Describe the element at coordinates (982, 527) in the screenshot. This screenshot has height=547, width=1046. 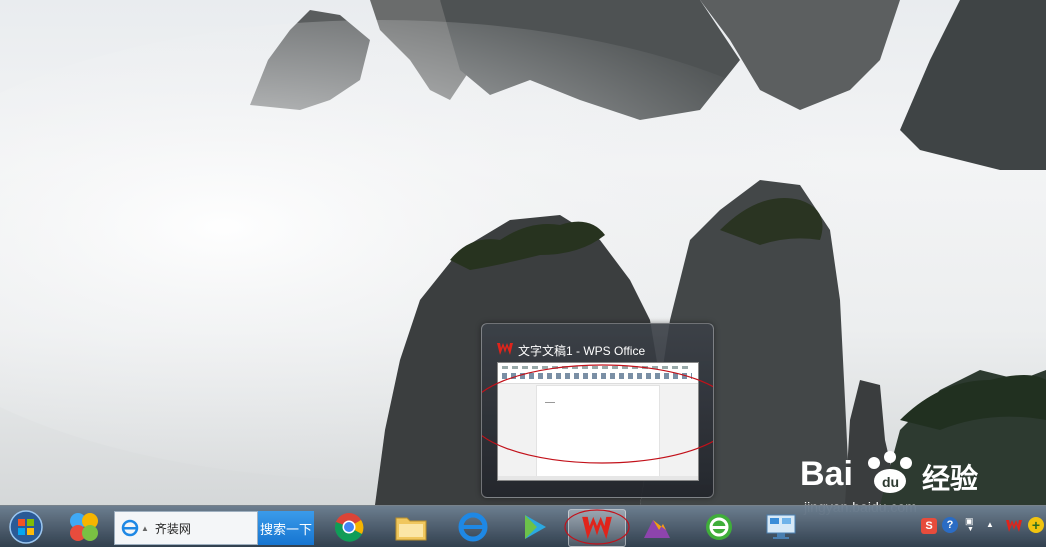
I see `system-tray: S ? ▣ ▼ ▲ +` at that location.